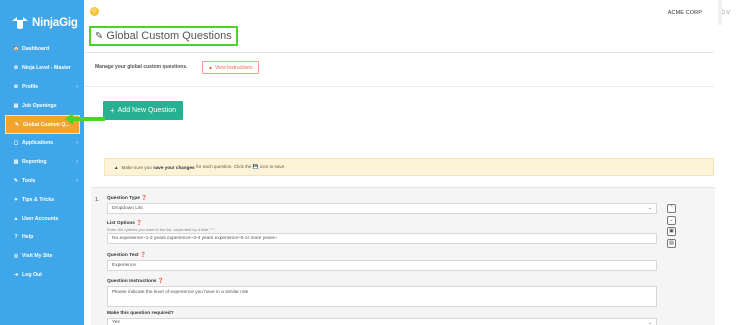  What do you see at coordinates (29, 180) in the screenshot?
I see `sidebar-item-label: Tools` at bounding box center [29, 180].